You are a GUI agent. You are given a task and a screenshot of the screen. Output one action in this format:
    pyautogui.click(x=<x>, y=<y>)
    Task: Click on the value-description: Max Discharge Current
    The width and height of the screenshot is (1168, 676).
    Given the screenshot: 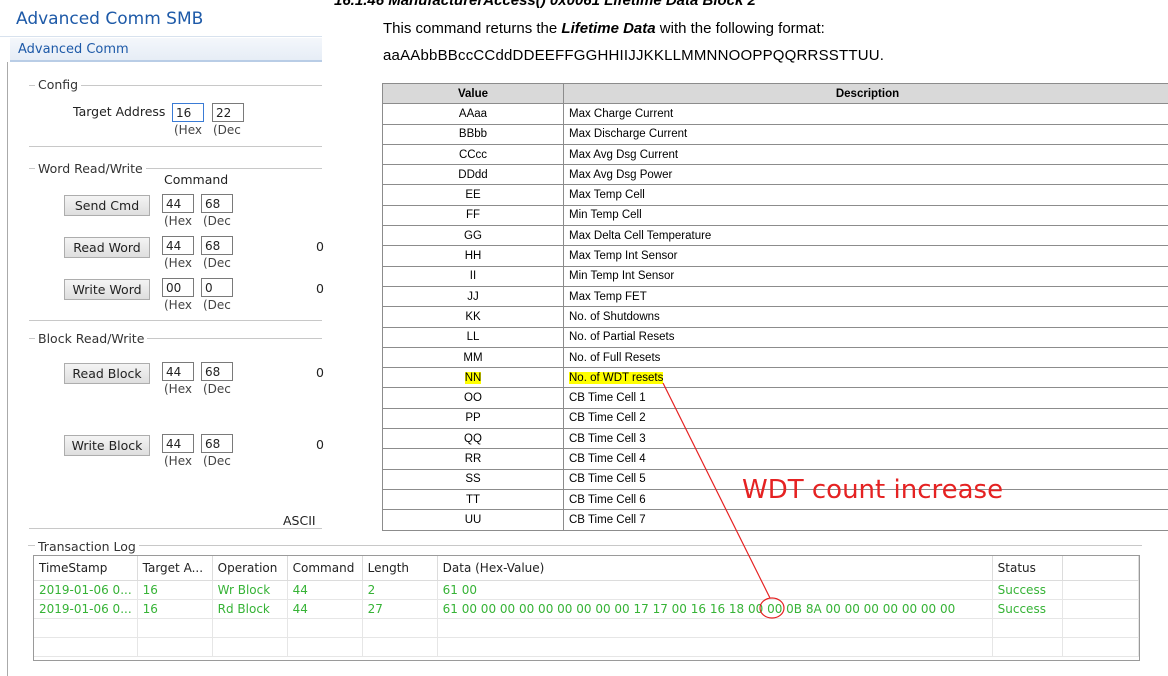 What is the action you would take?
    pyautogui.click(x=628, y=134)
    